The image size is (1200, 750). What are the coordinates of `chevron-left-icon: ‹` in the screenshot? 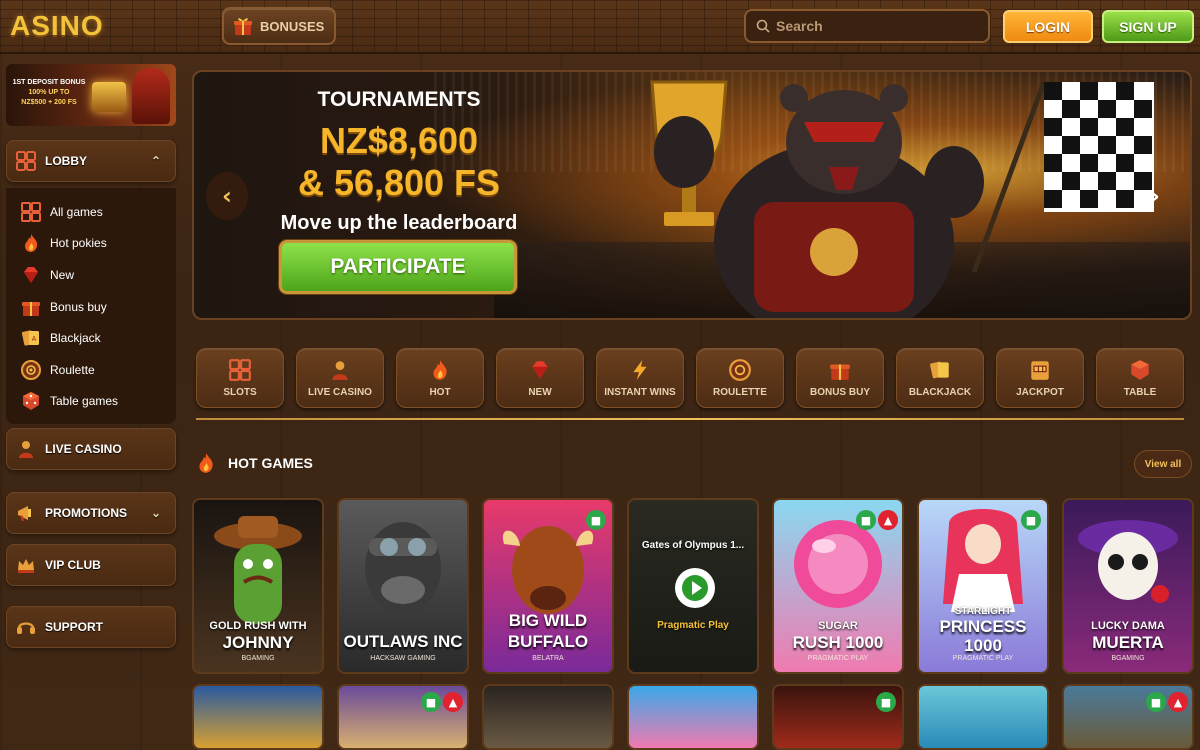 It's located at (227, 196).